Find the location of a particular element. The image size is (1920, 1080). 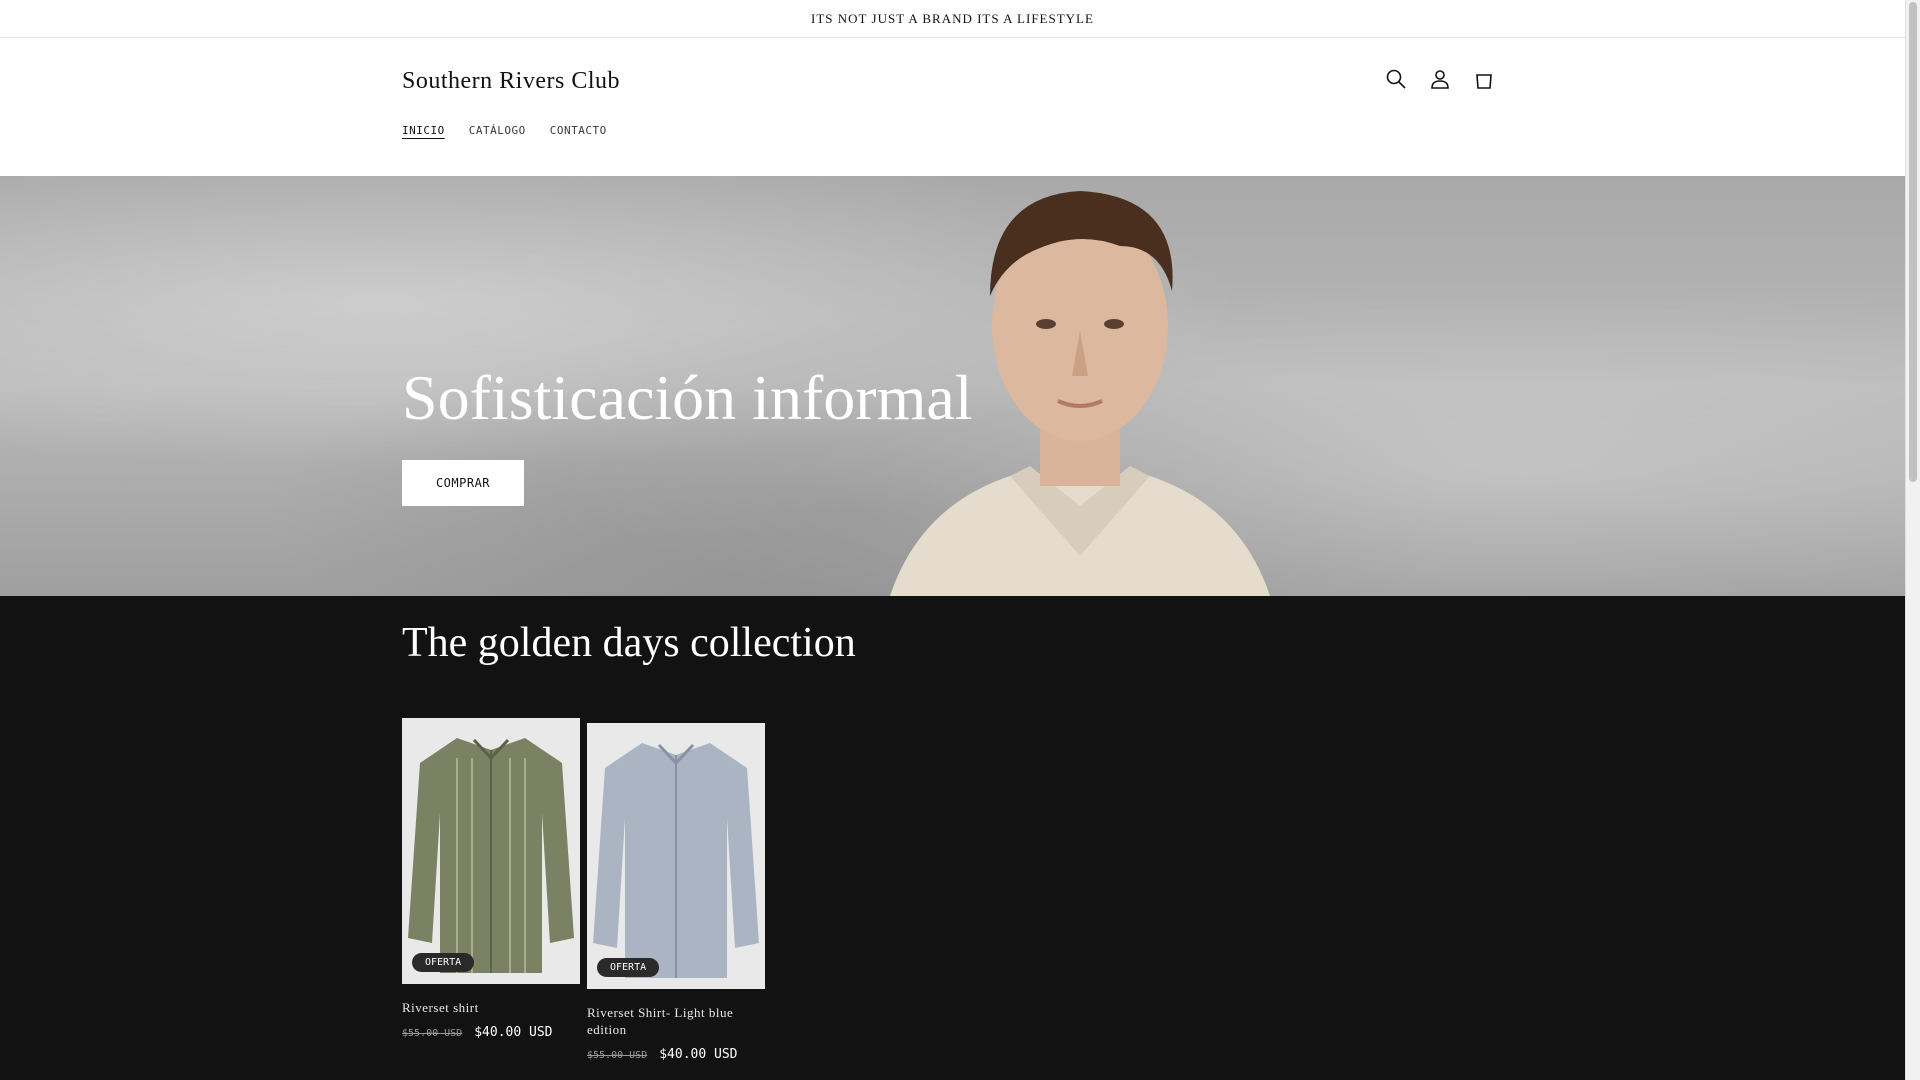

cart-icon is located at coordinates (1484, 79).